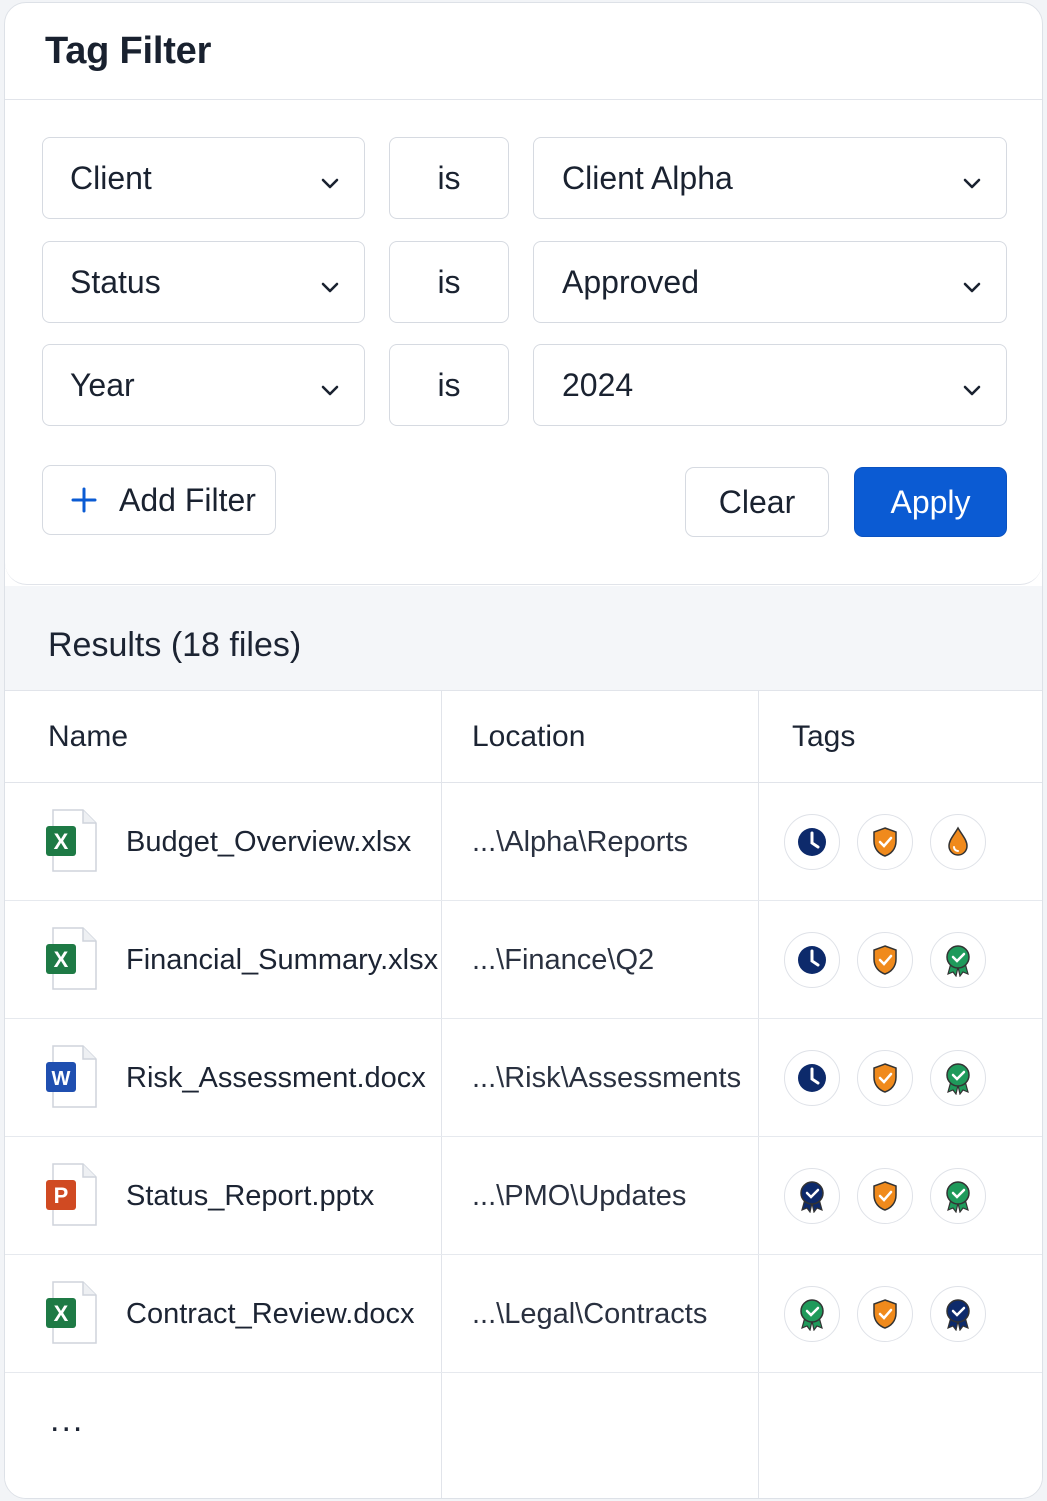 The image size is (1047, 1501). I want to click on column-header-name: Name, so click(88, 737).